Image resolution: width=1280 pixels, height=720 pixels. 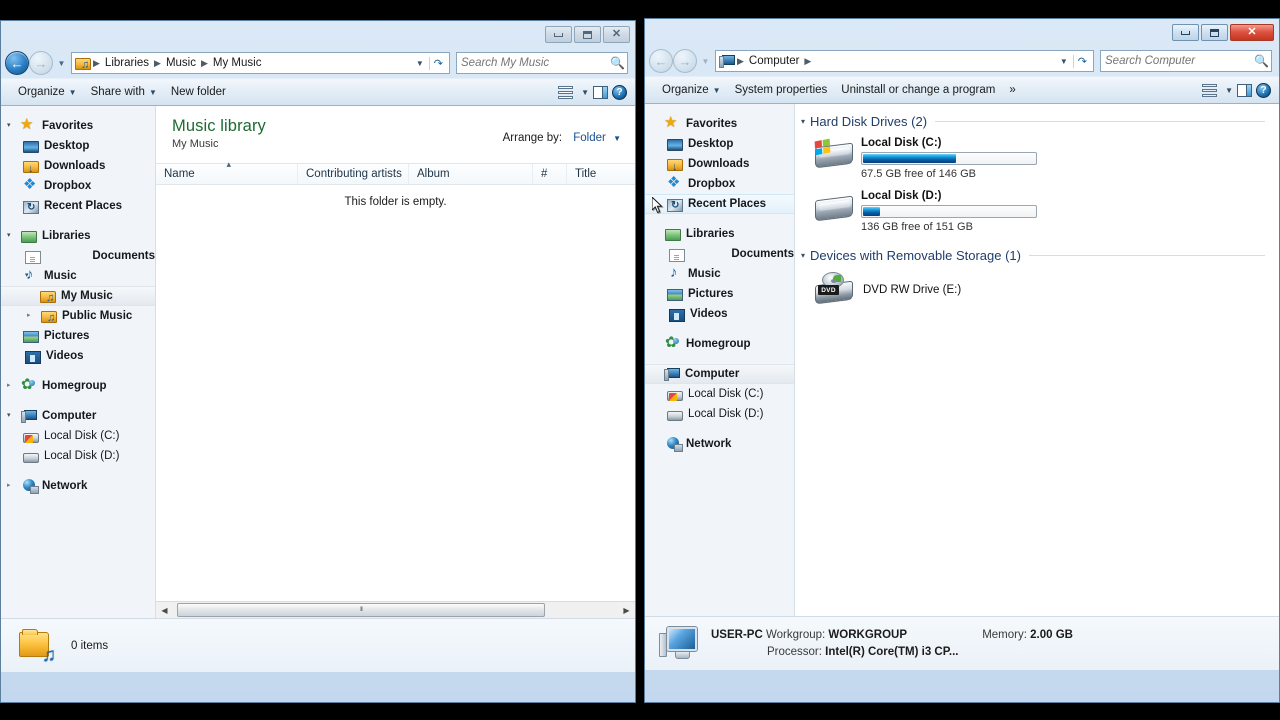 I want to click on sidebar-item-documents: ▸ Documents, so click(x=78, y=256).